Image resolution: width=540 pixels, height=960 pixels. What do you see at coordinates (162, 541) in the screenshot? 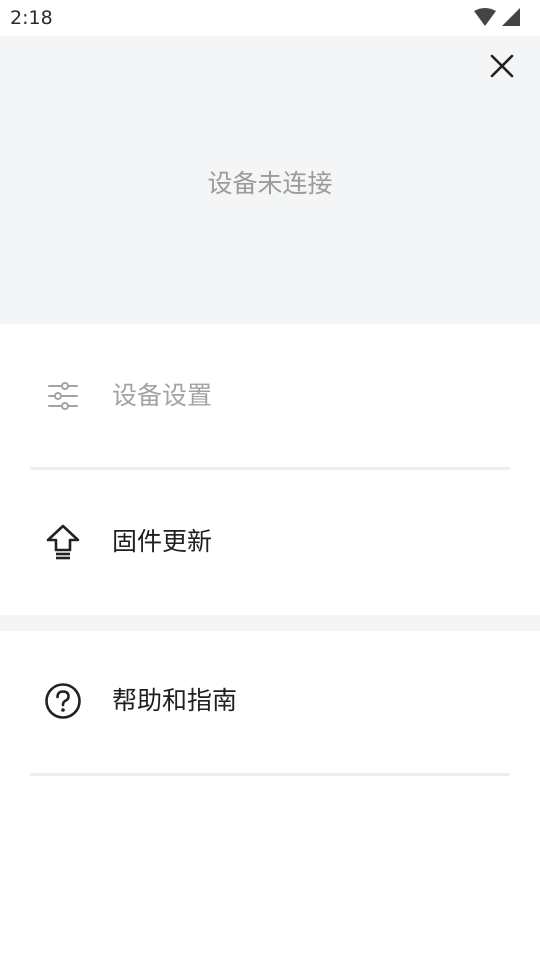
I see `menu-item-label: 固件更新` at bounding box center [162, 541].